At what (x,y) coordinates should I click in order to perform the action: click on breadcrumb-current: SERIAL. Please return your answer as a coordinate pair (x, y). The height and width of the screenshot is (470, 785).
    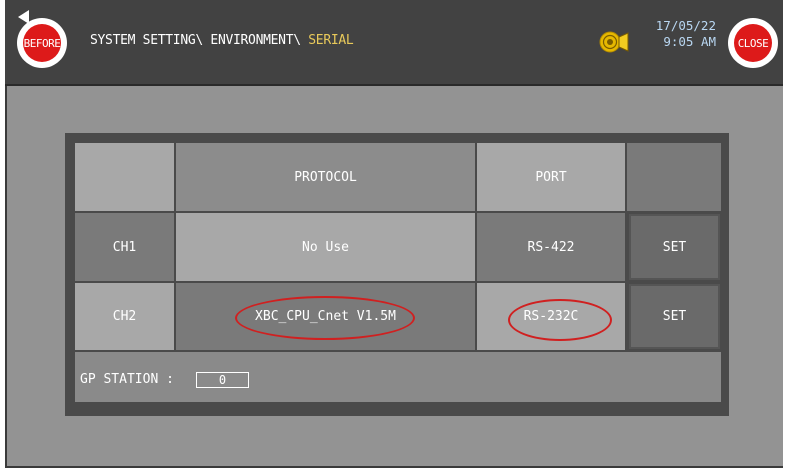
    Looking at the image, I should click on (331, 40).